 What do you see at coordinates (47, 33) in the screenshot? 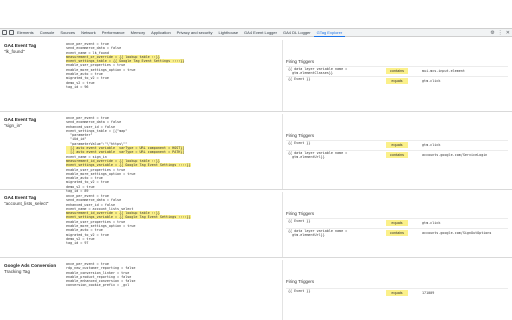
I see `tab-console: Console` at bounding box center [47, 33].